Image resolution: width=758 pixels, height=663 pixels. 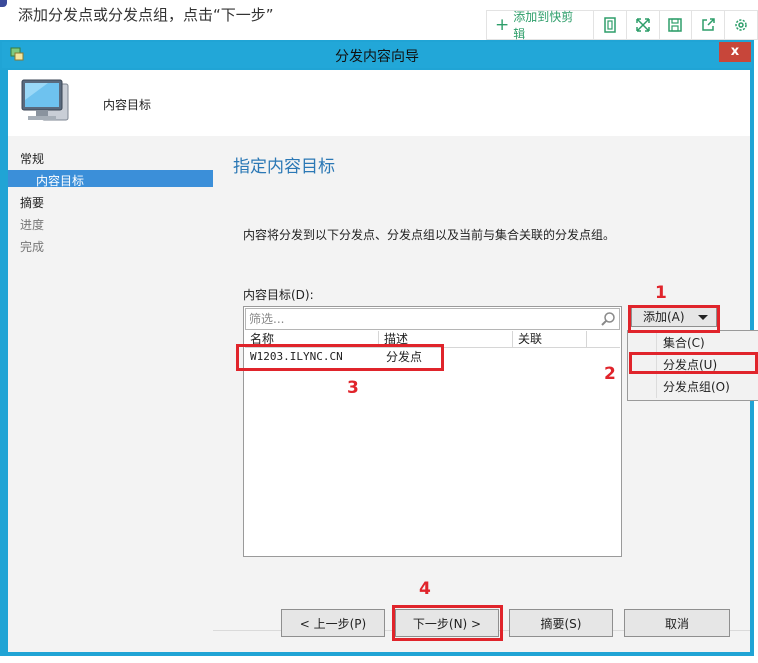 I want to click on column-header-association: 关联, so click(x=550, y=339).